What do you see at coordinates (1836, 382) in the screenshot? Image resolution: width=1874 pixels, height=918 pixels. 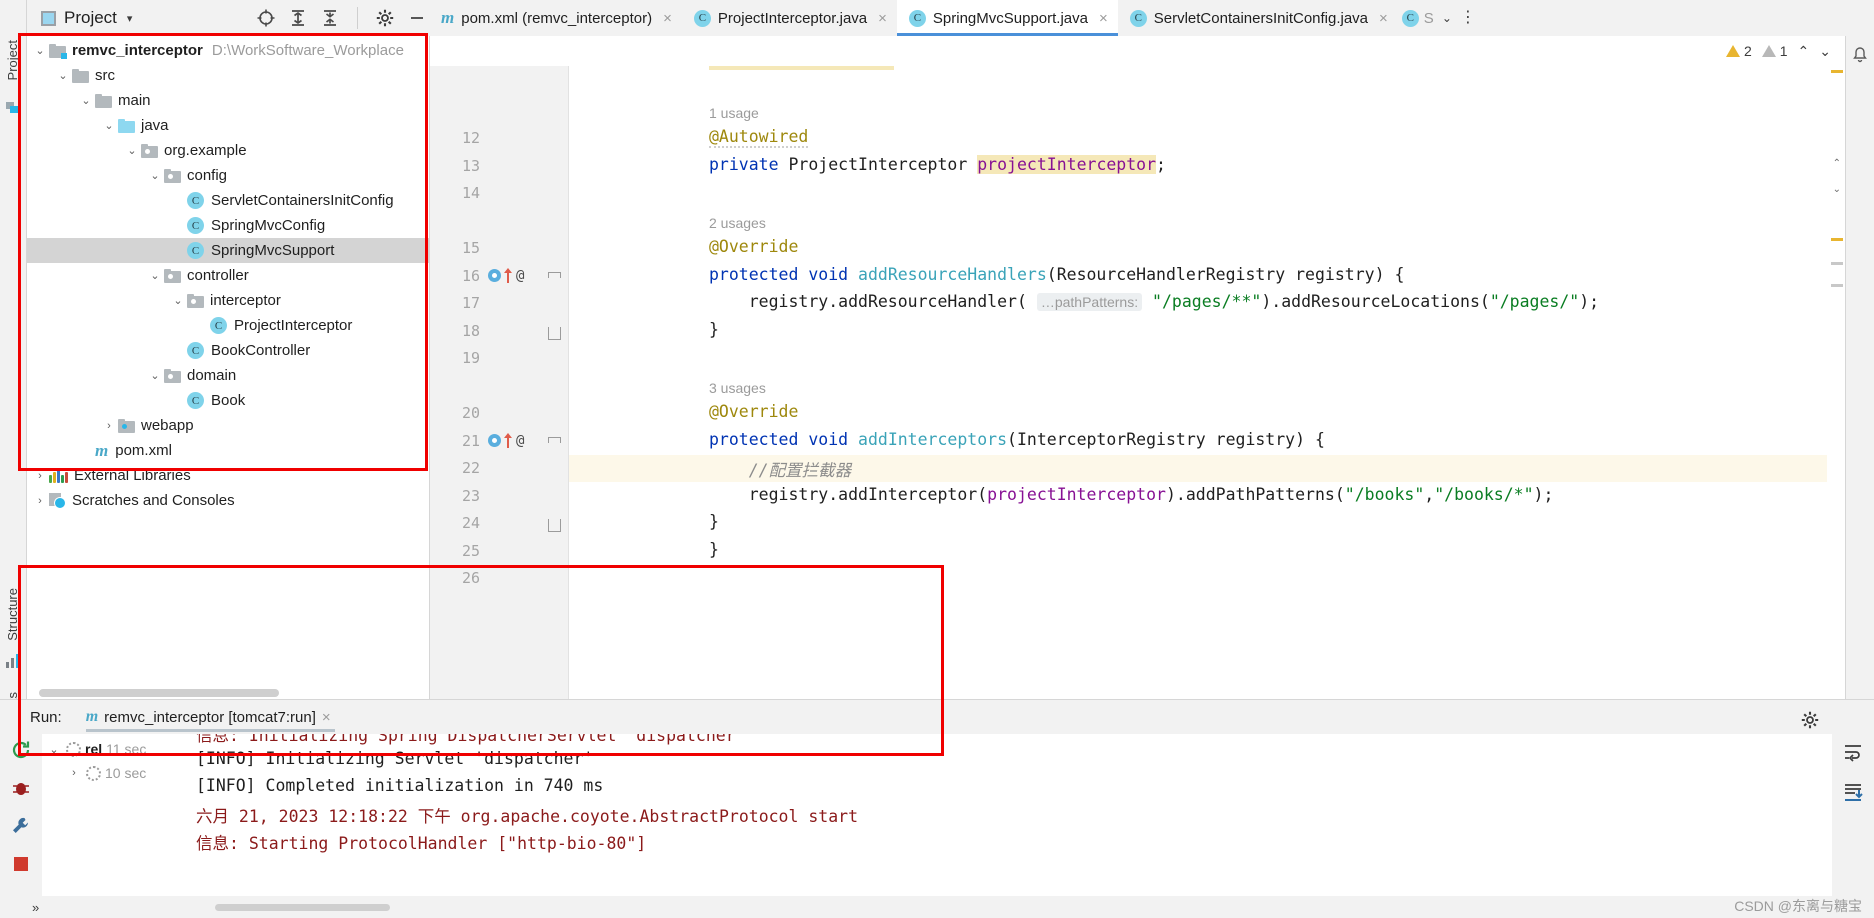 I see `editor-marker-strip: ⌃ ⌄` at bounding box center [1836, 382].